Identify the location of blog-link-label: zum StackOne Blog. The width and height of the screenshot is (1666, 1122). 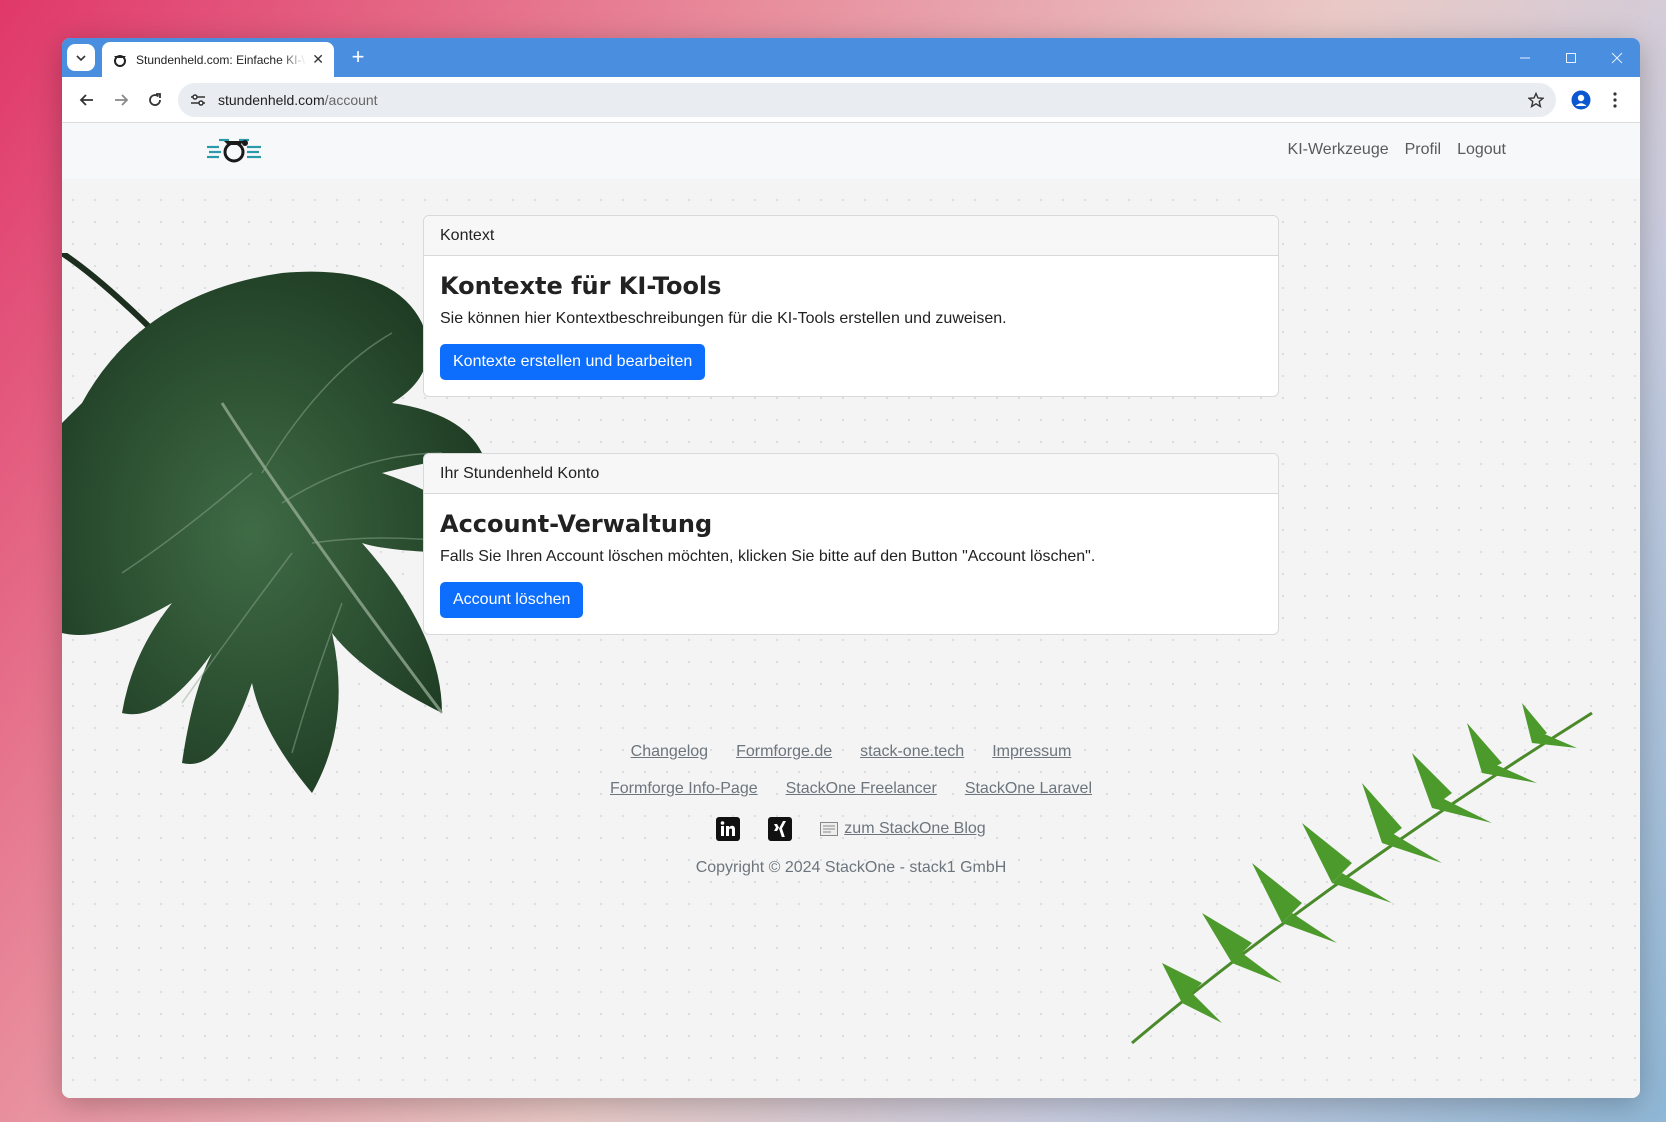
(915, 828).